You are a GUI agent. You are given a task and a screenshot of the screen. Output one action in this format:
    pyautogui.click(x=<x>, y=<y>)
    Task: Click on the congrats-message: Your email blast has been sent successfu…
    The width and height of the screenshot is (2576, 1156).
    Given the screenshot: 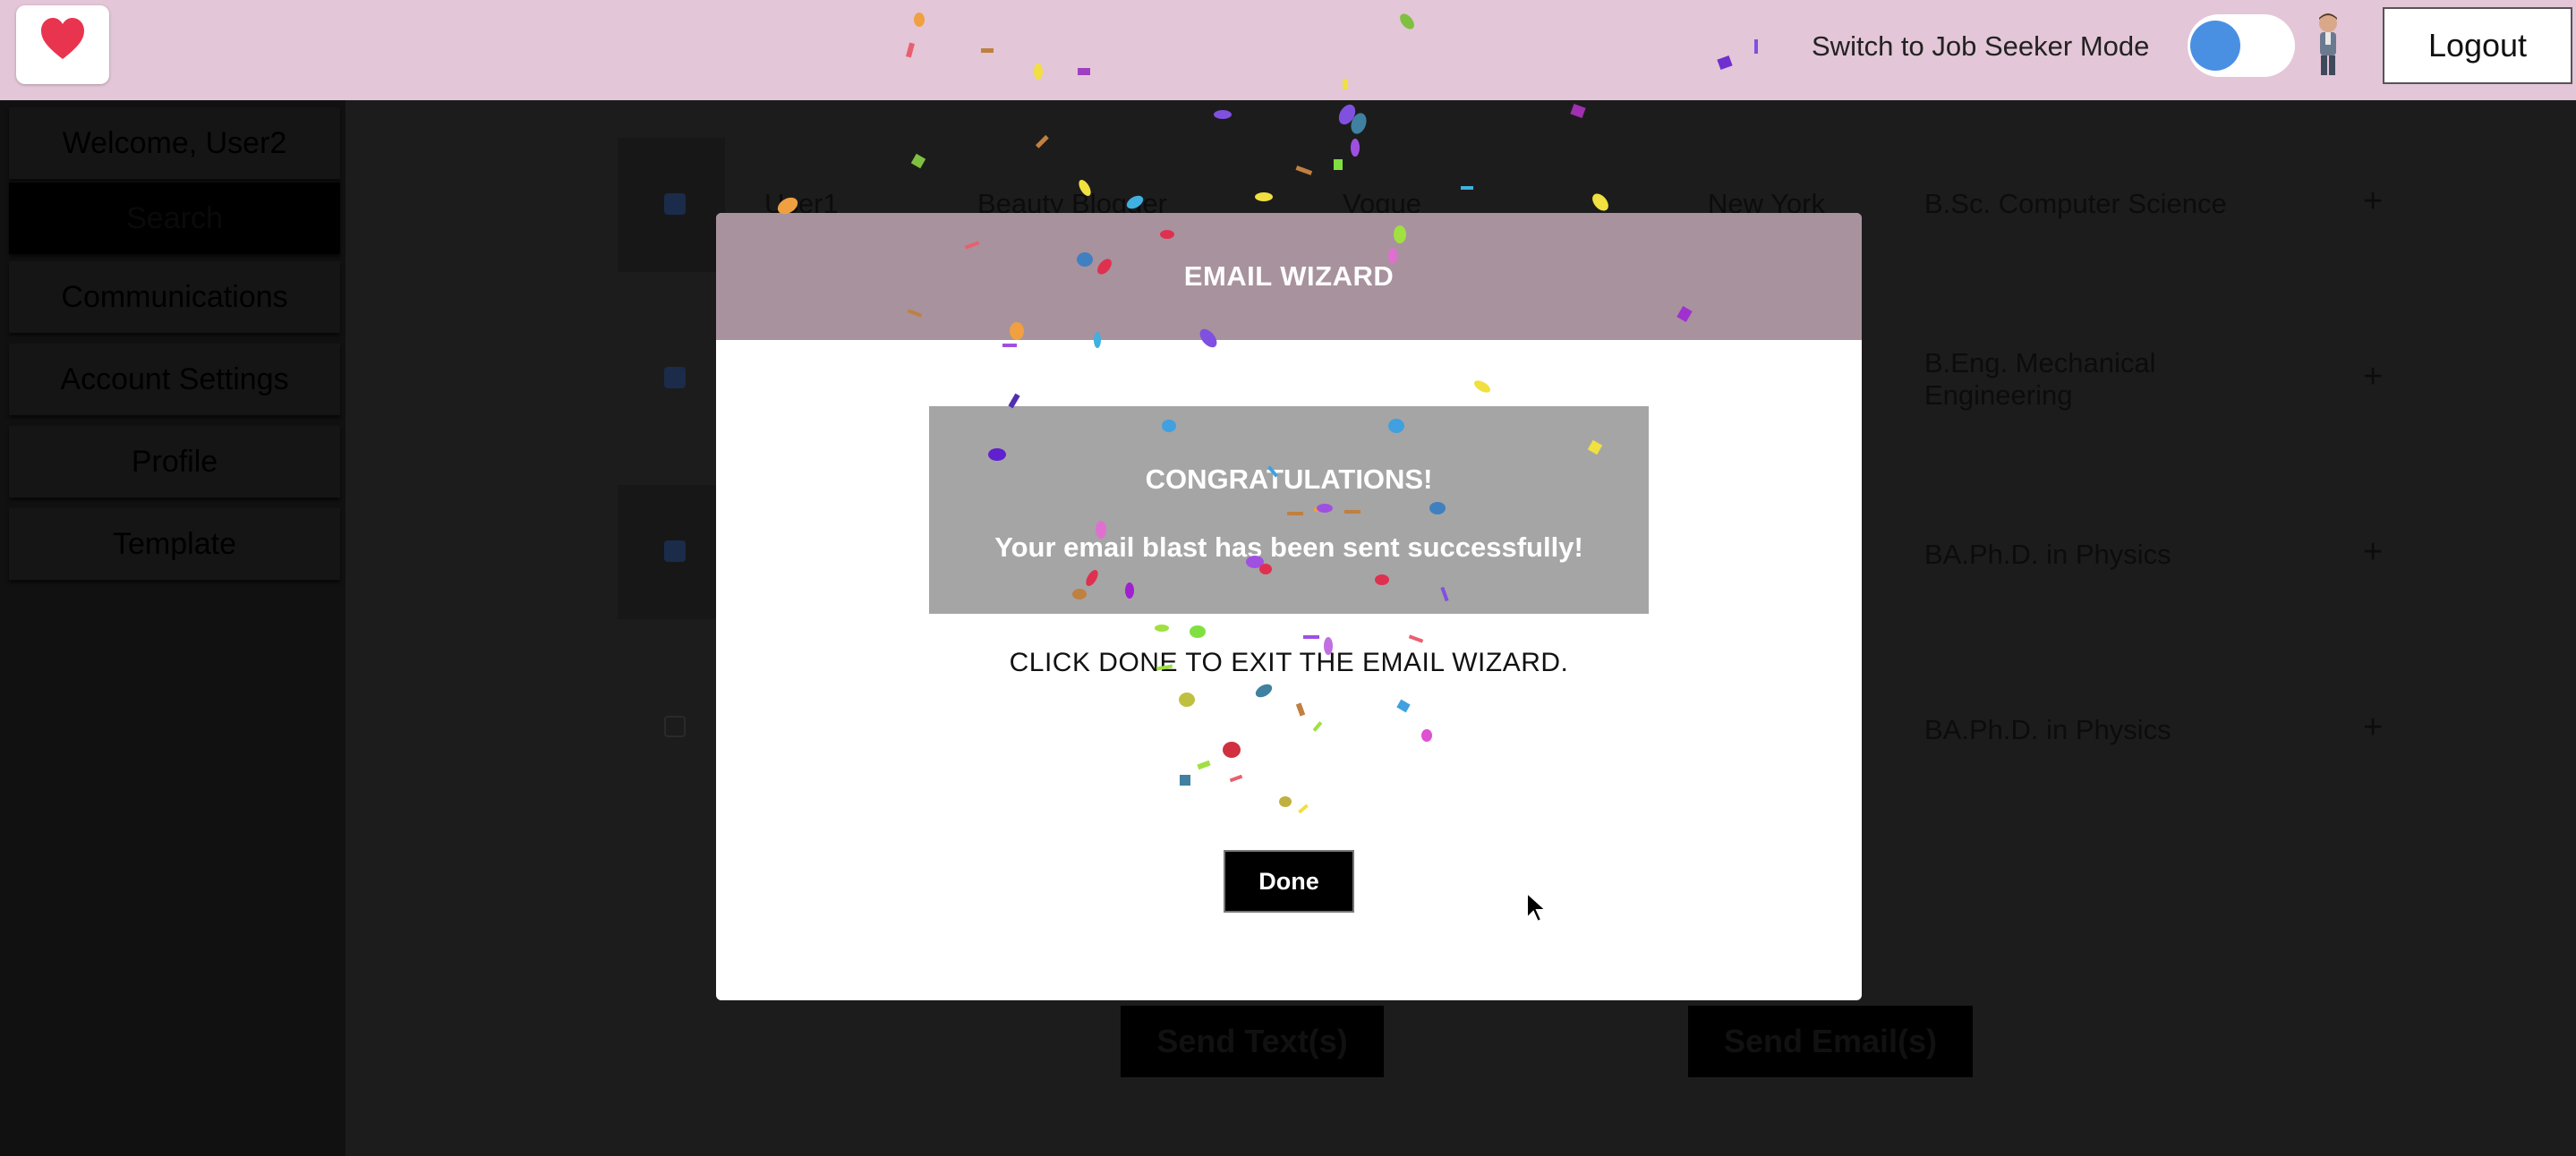 What is the action you would take?
    pyautogui.click(x=1288, y=547)
    